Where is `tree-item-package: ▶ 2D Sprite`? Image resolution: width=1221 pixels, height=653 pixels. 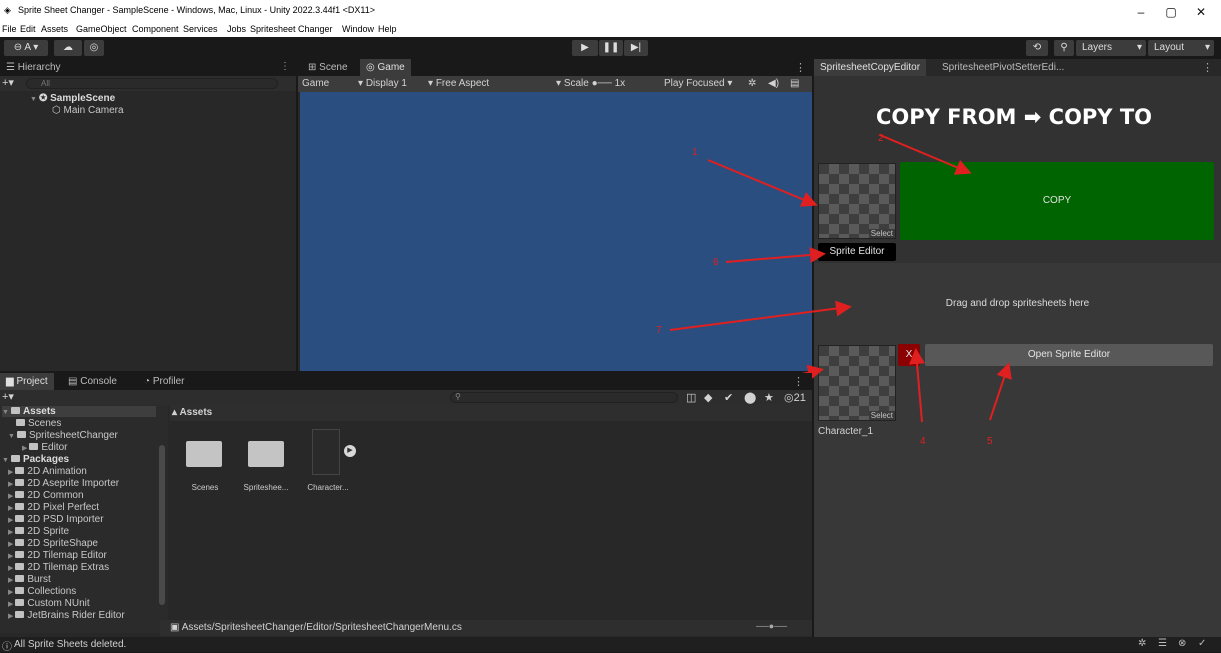 tree-item-package: ▶ 2D Sprite is located at coordinates (38, 531).